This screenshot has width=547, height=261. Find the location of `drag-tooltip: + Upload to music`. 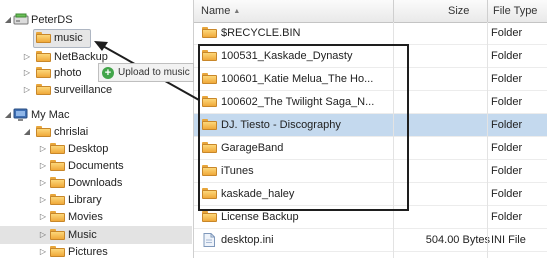

drag-tooltip: + Upload to music is located at coordinates (146, 72).